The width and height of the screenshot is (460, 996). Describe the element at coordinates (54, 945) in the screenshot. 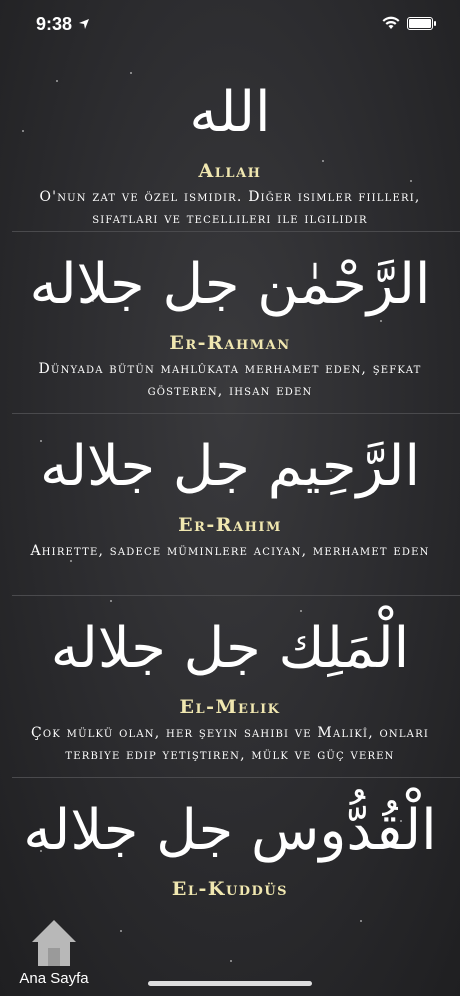

I see `home-icon` at that location.